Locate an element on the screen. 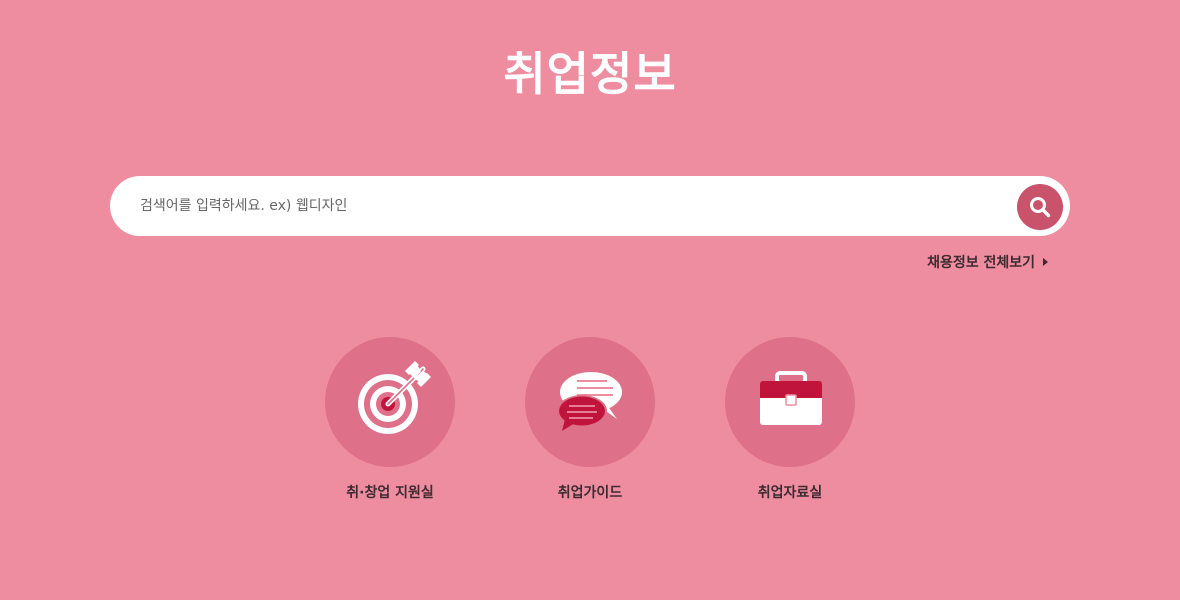 This screenshot has width=1180, height=600. menu-item-job-guide: 취업가이드 is located at coordinates (590, 427).